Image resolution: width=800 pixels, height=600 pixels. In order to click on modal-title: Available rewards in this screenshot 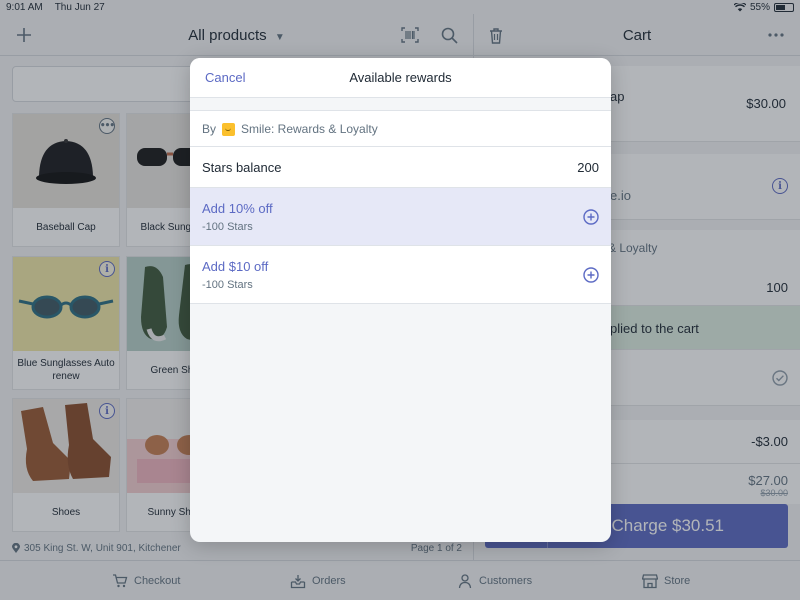, I will do `click(400, 77)`.